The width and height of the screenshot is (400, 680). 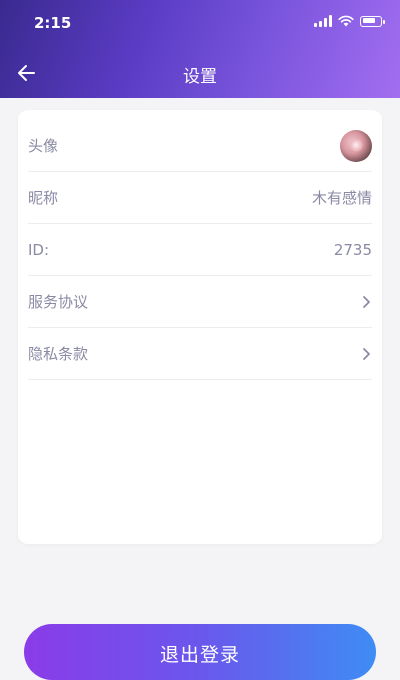 What do you see at coordinates (200, 146) in the screenshot?
I see `avatar-row: 头像` at bounding box center [200, 146].